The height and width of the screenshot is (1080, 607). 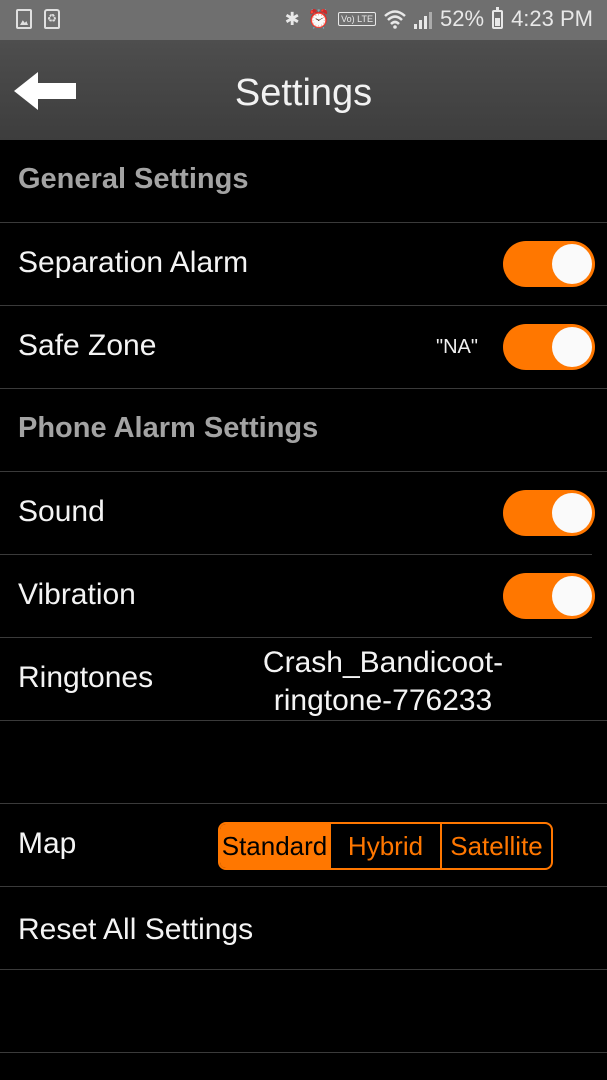 What do you see at coordinates (303, 181) in the screenshot?
I see `section-header-general: General Settings` at bounding box center [303, 181].